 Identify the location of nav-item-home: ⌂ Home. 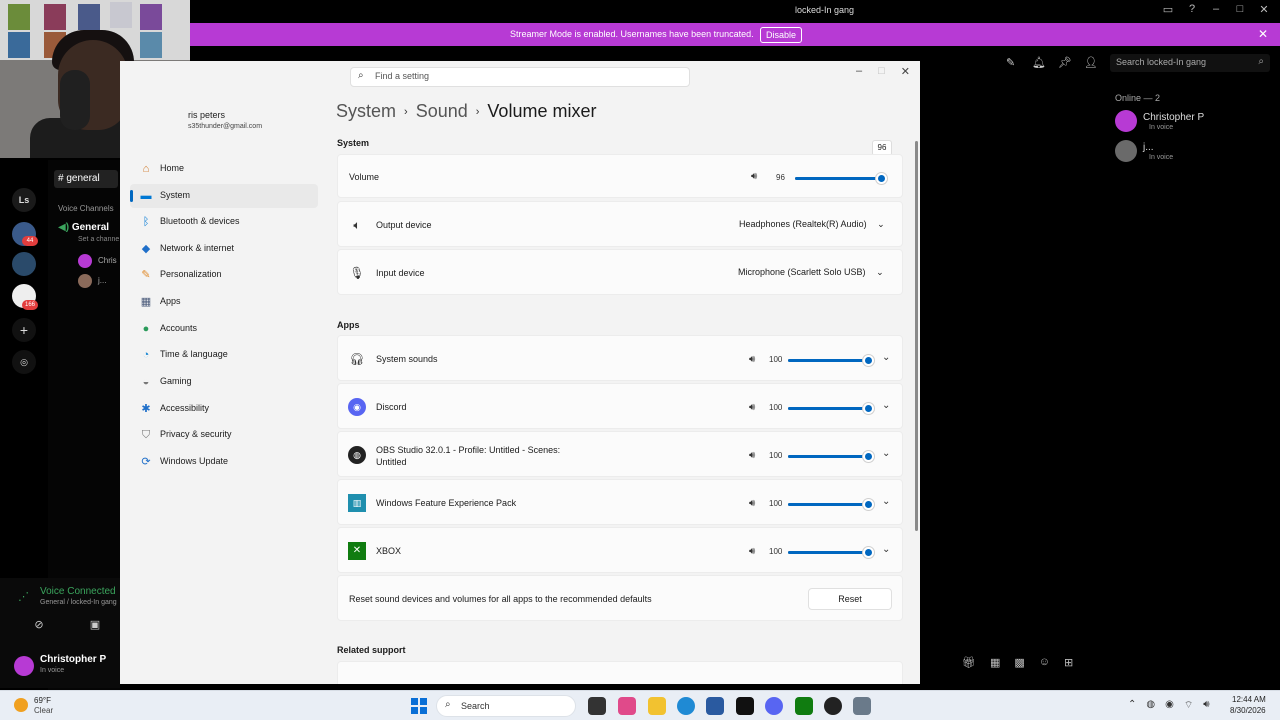
(224, 169).